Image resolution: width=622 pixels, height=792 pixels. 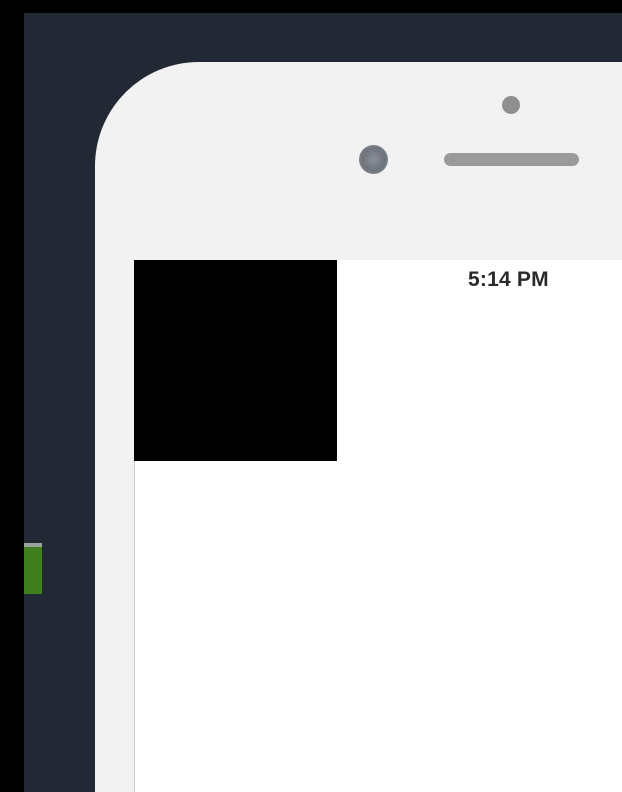 I want to click on content-view, so click(x=235, y=360).